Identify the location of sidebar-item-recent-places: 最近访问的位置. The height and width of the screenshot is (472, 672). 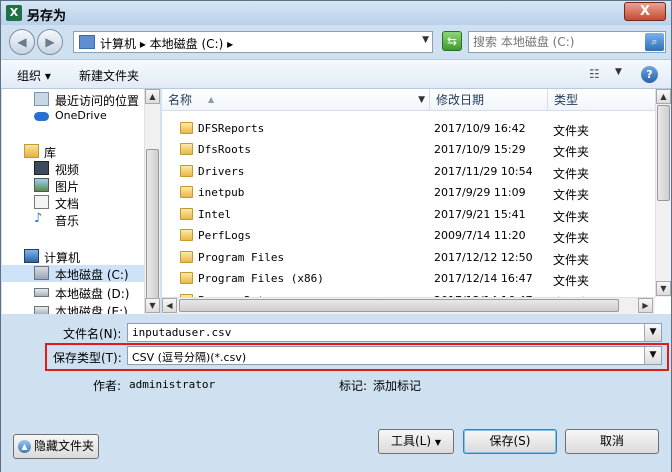
(73, 99).